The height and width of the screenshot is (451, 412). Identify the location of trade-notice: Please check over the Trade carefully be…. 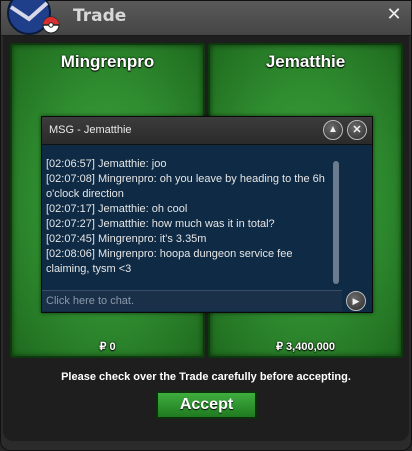
(206, 377).